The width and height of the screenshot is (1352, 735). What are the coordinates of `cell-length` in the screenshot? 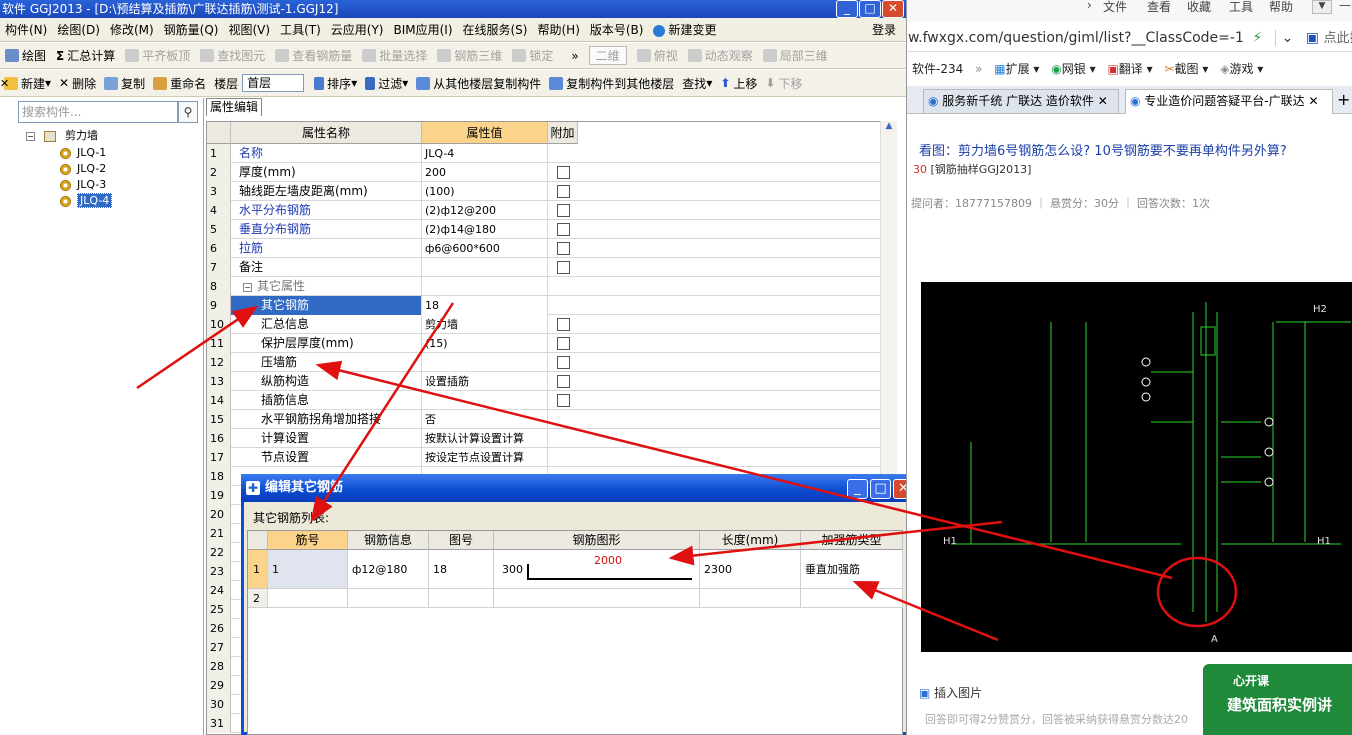 It's located at (750, 598).